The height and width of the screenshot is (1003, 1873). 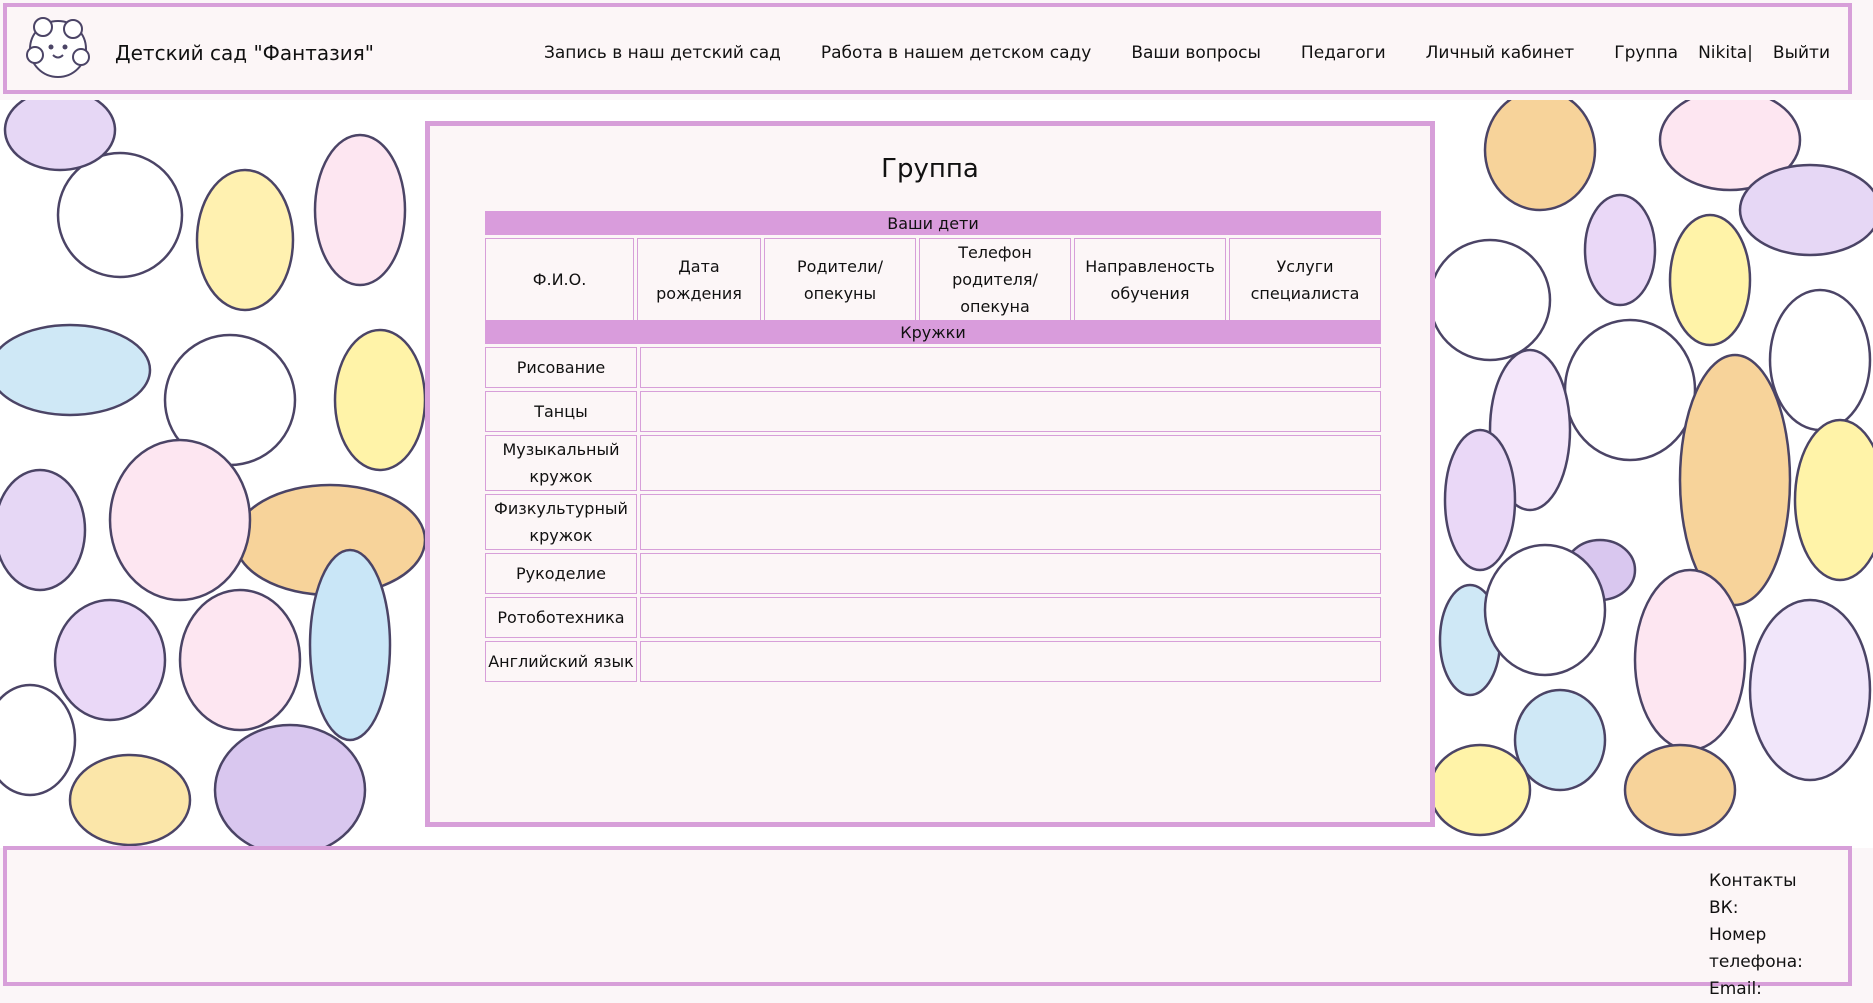 What do you see at coordinates (840, 279) in the screenshot?
I see `column-header: Родители/ опекуны` at bounding box center [840, 279].